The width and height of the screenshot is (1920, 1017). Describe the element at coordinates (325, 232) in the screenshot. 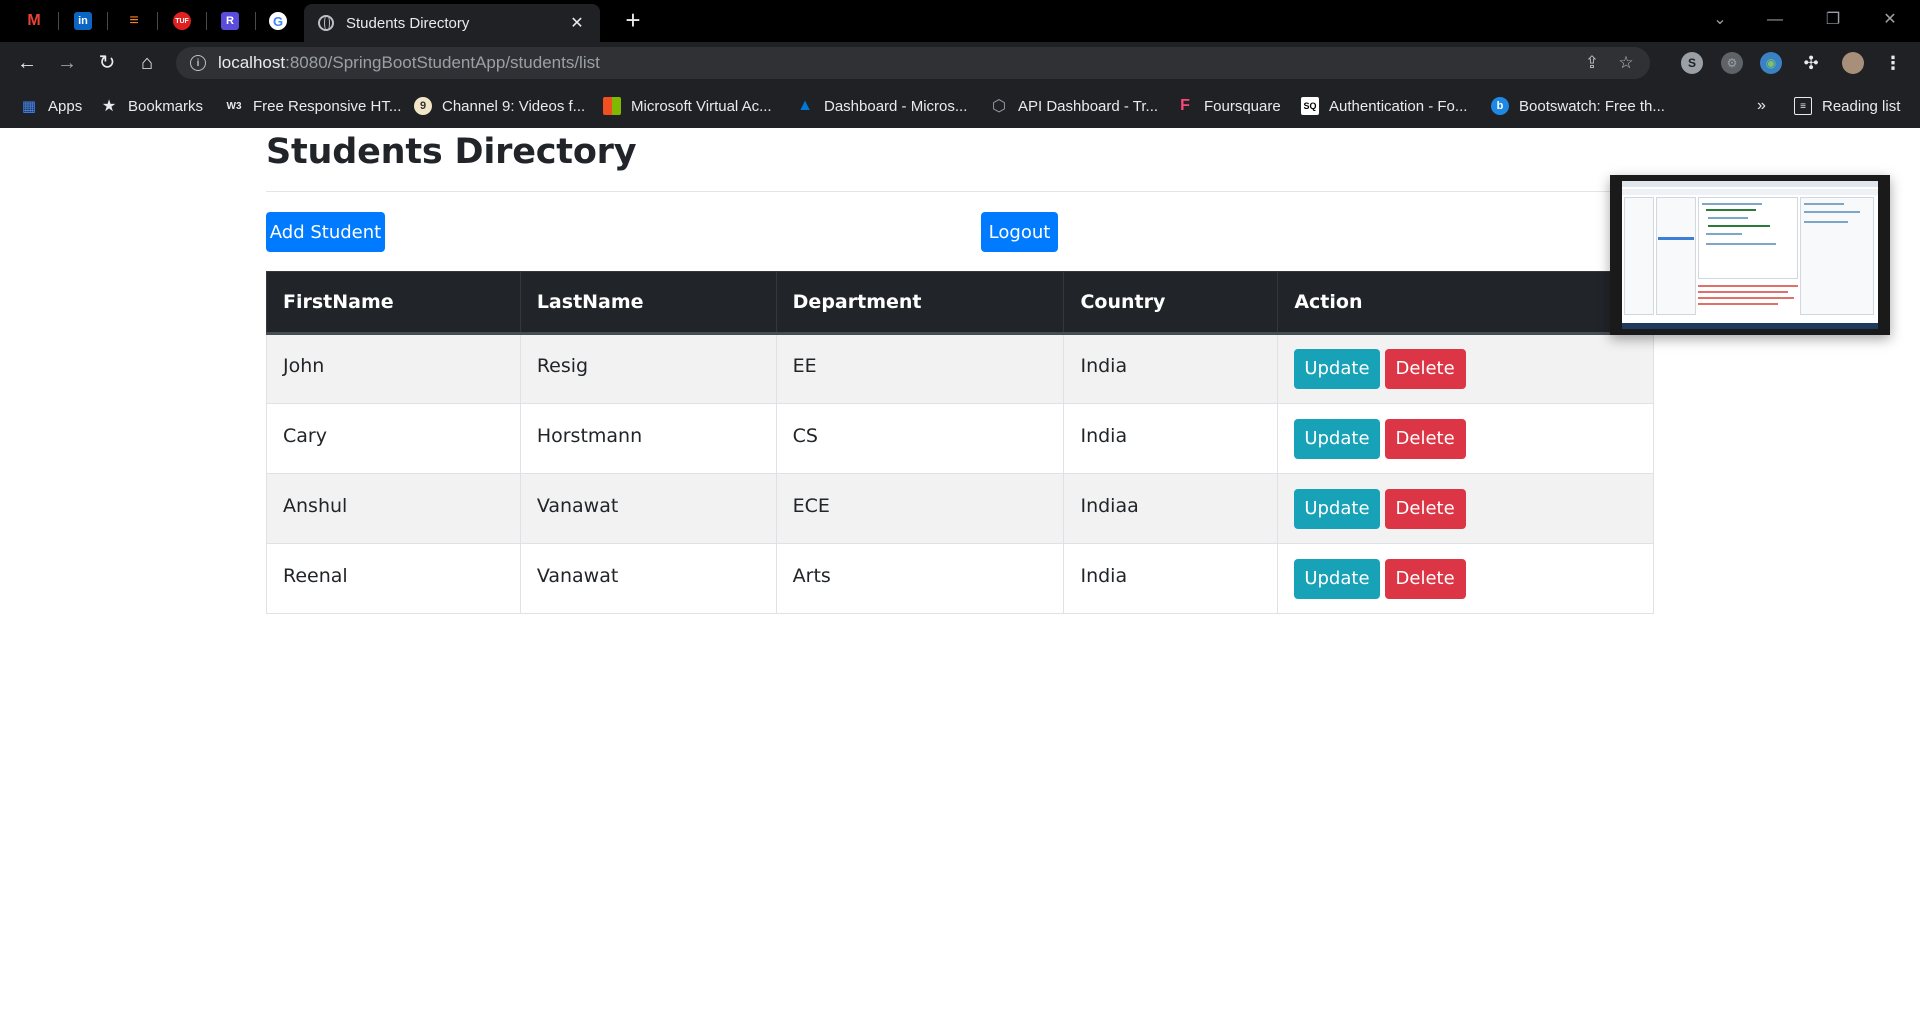

I see `add-student-button: Add Student` at that location.